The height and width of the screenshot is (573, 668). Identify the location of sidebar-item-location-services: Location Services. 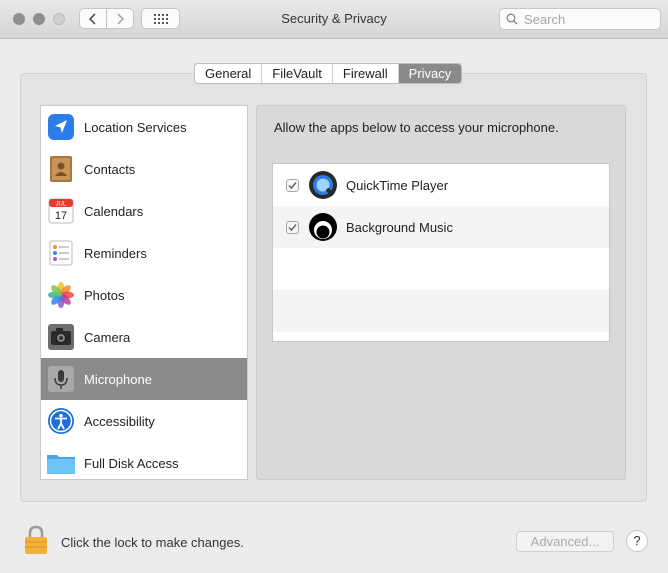
(144, 127).